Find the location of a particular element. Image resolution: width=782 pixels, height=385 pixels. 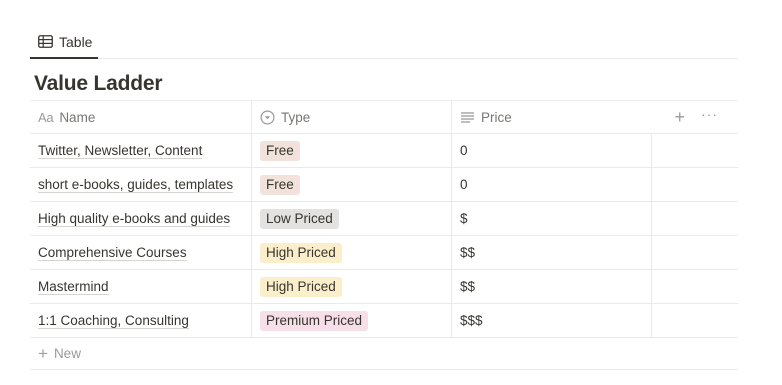

table-row: short e-books, guides, templates Free 0 is located at coordinates (384, 185).